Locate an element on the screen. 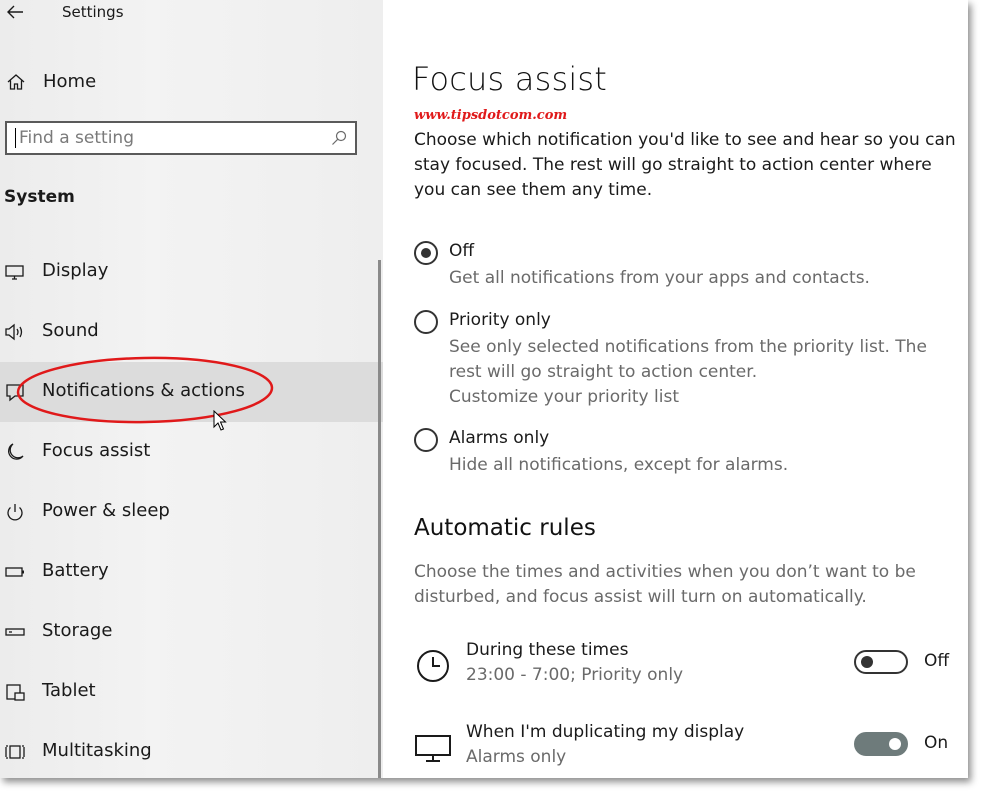 Image resolution: width=983 pixels, height=793 pixels. section-title: System is located at coordinates (39, 197).